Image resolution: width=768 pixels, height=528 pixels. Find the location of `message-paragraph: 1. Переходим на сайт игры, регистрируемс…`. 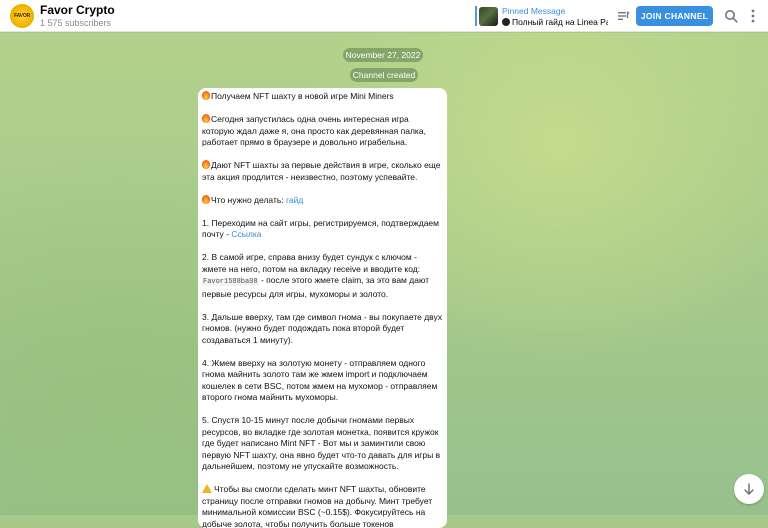

message-paragraph: 1. Переходим на сайт игры, регистрируемс… is located at coordinates (322, 229).